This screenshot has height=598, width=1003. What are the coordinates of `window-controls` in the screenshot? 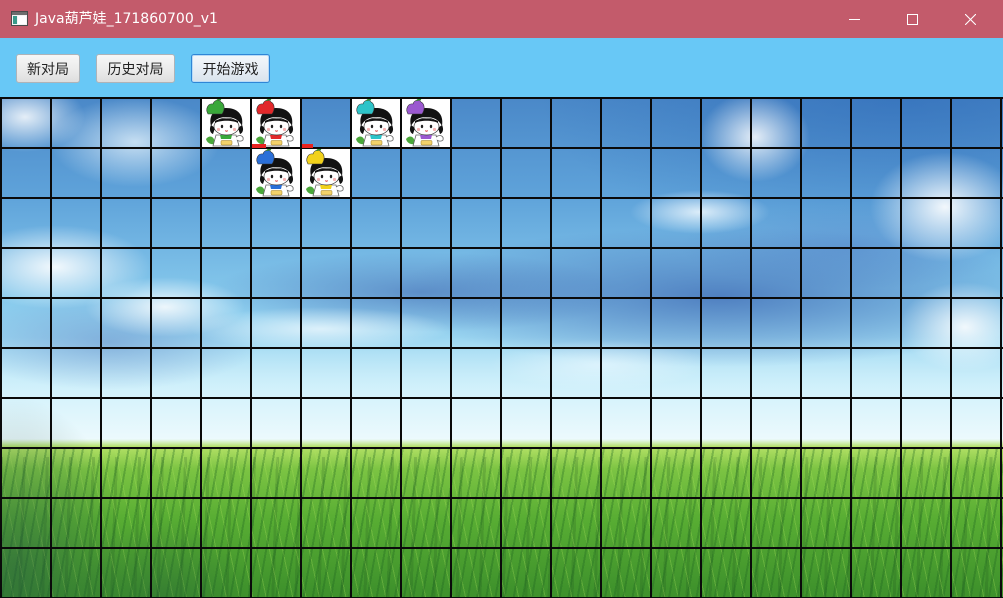 It's located at (912, 19).